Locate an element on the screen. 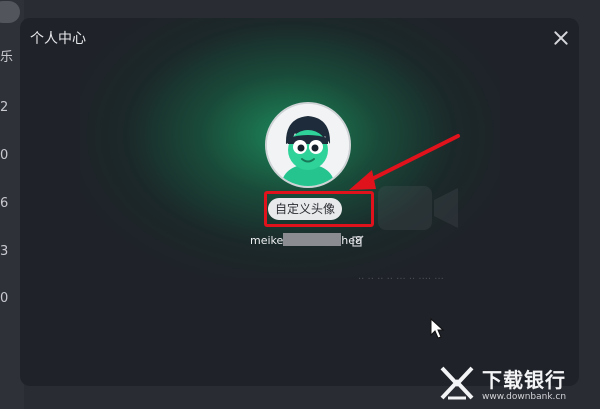 The image size is (600, 409). background-number: 3 is located at coordinates (4, 251).